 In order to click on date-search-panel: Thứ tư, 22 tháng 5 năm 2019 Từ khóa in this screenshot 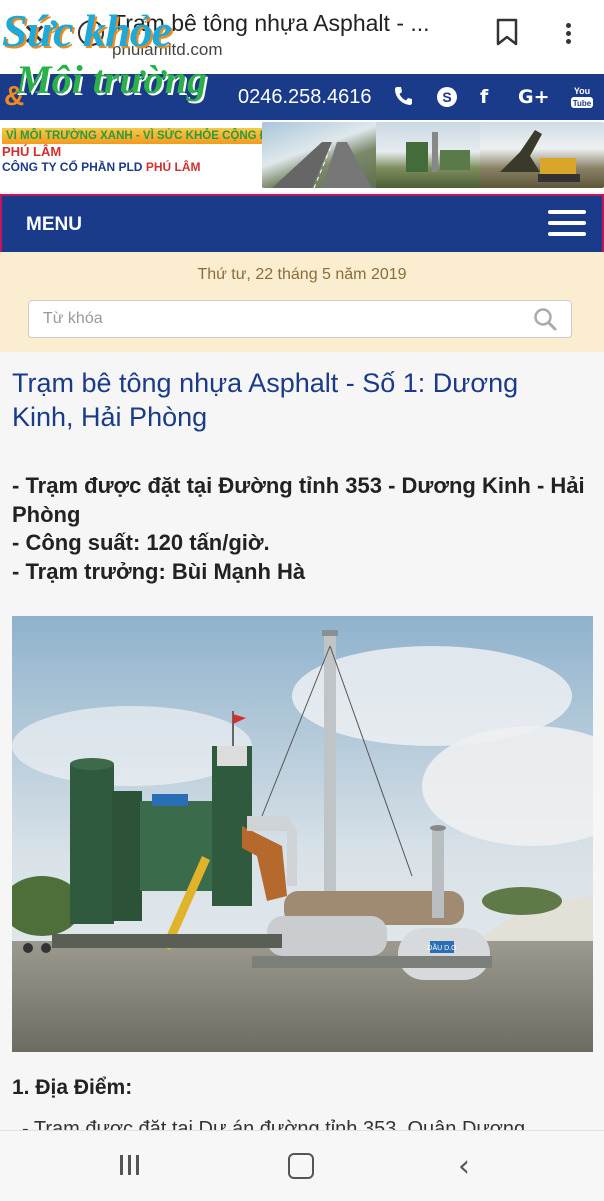, I will do `click(302, 302)`.